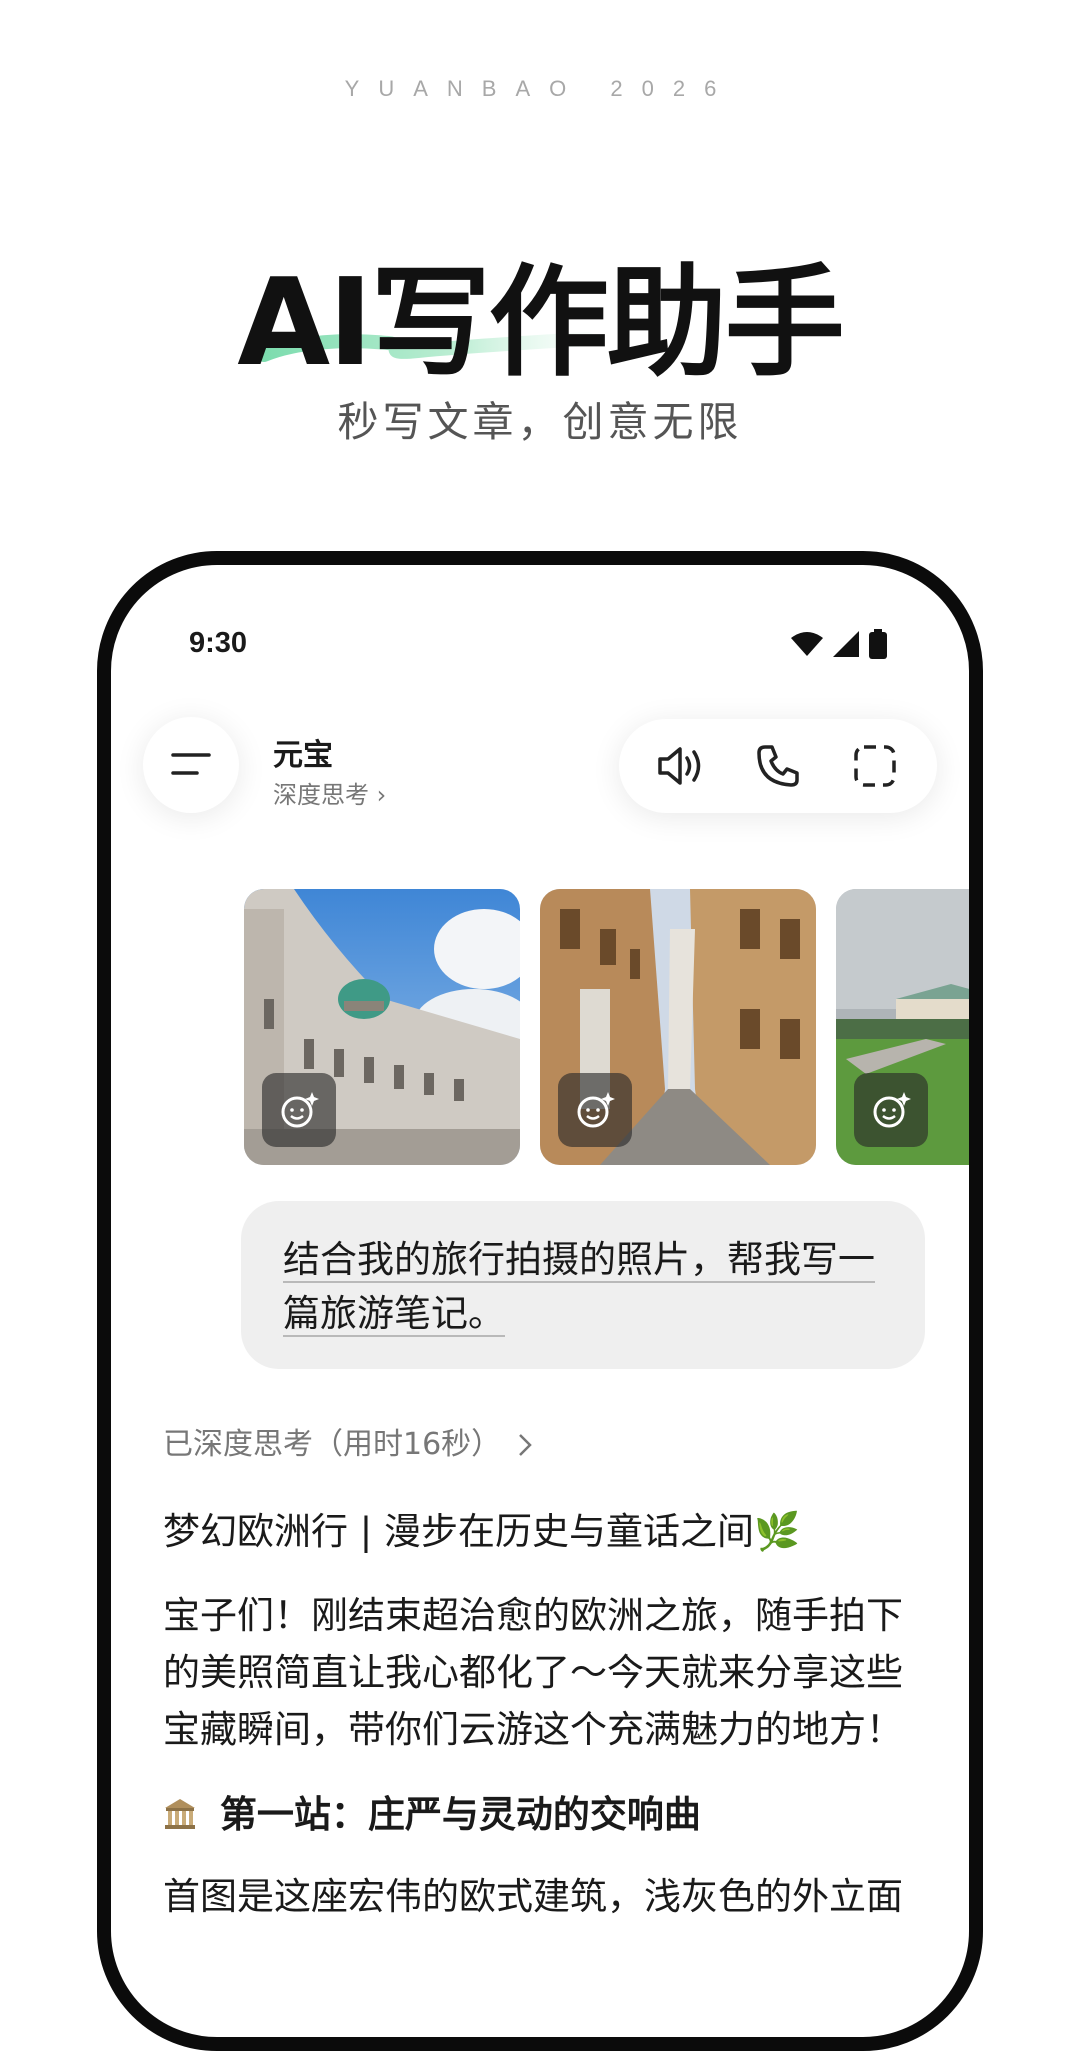 Image resolution: width=1080 pixels, height=2051 pixels. I want to click on speaker-button, so click(681, 766).